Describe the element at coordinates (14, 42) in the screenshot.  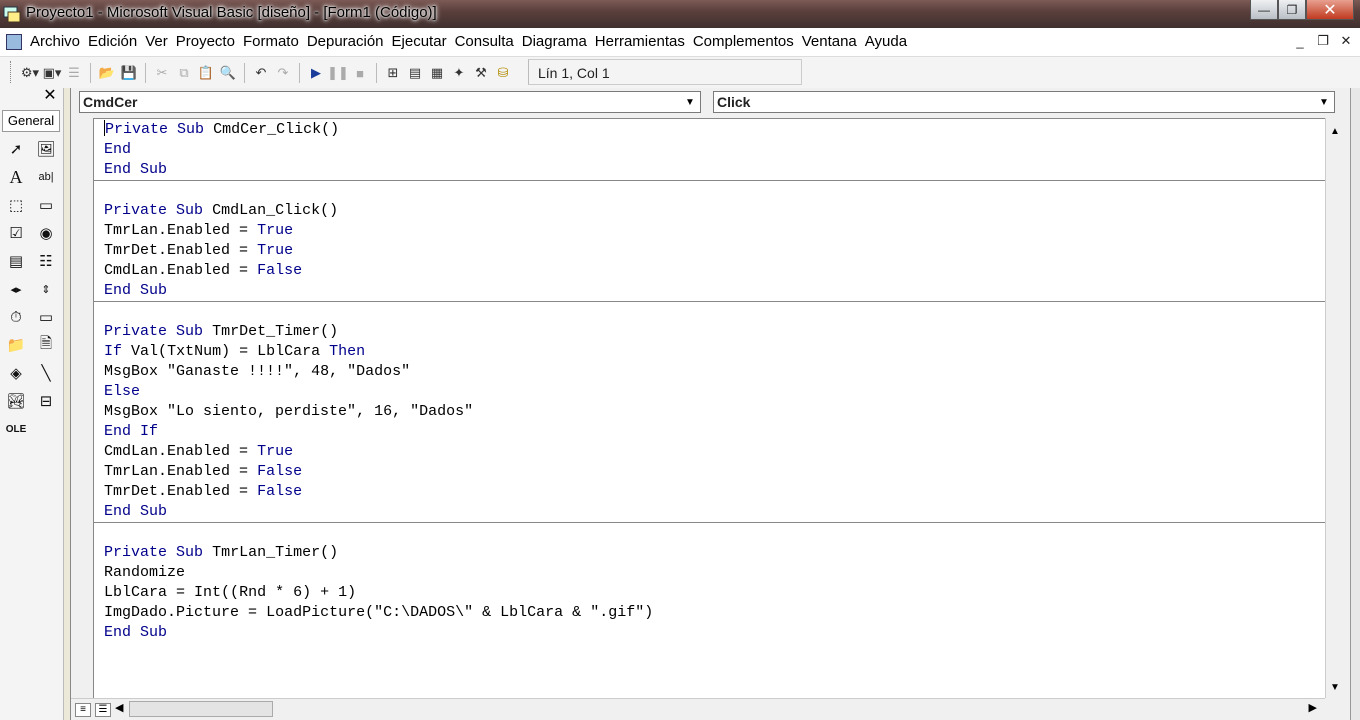
I see `form-window-icon` at that location.